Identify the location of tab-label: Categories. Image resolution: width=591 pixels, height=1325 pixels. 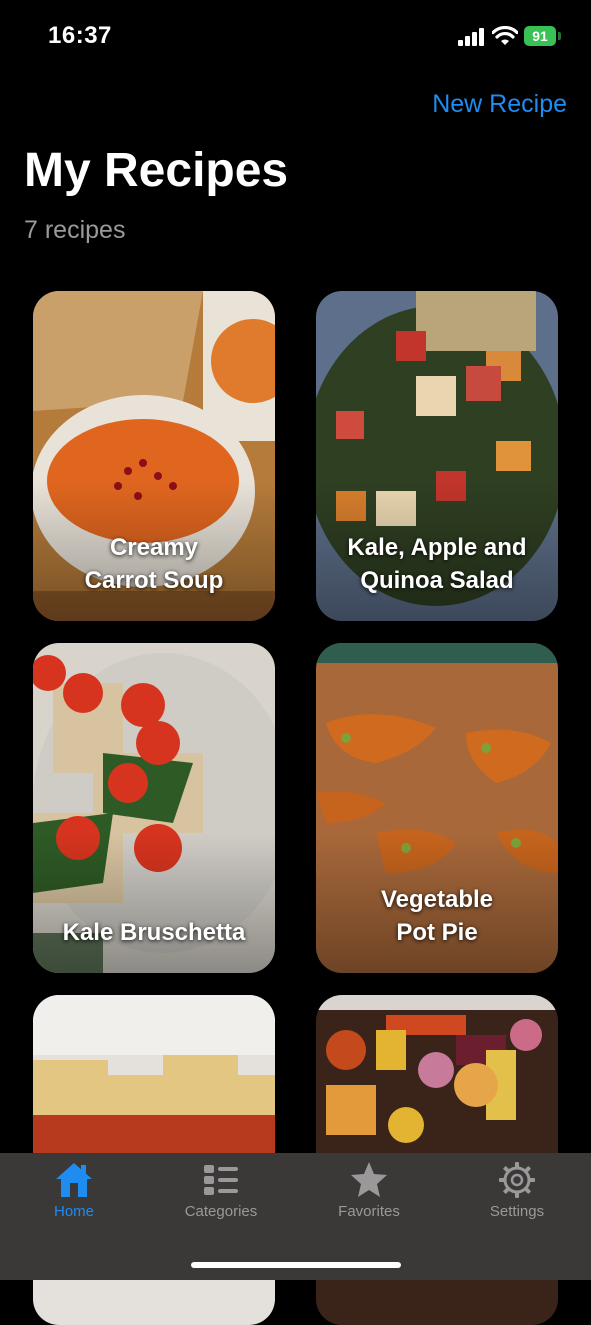
(221, 1211).